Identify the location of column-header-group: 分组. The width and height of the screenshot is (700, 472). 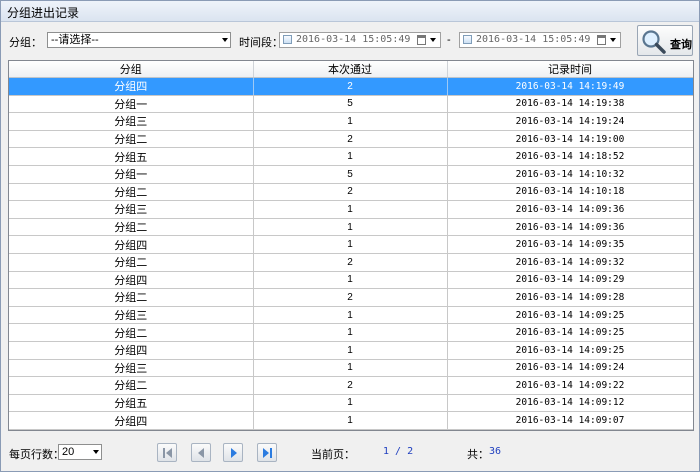
(131, 69).